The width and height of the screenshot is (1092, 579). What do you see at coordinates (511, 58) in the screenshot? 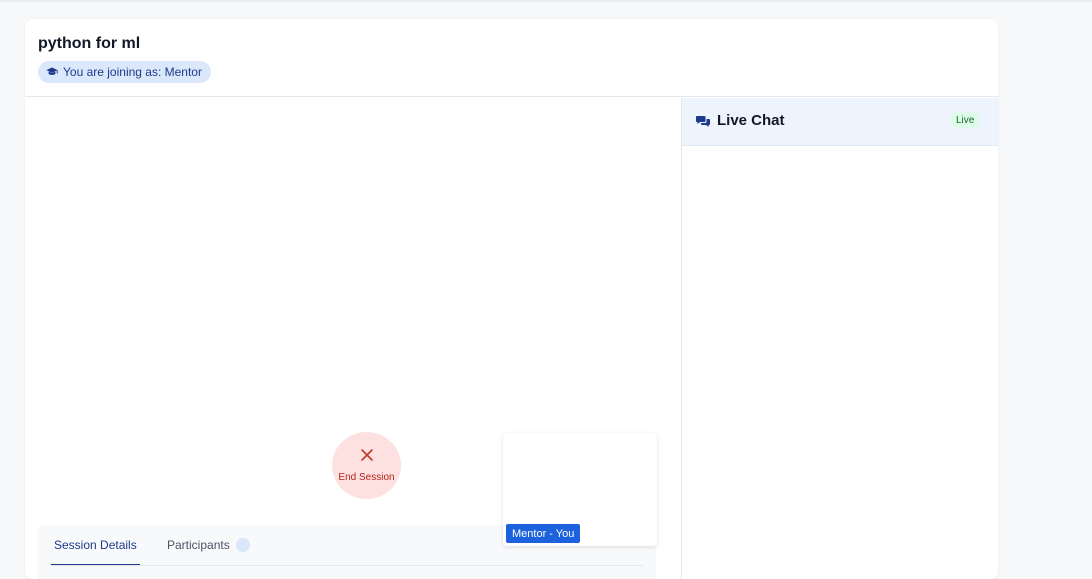
I see `session-header: python for ml You are joining as: Mentor` at bounding box center [511, 58].